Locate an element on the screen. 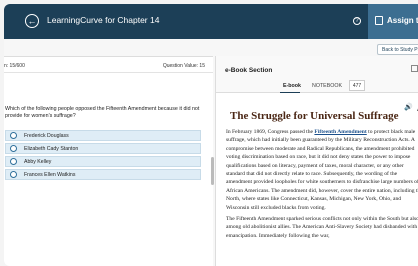  back-arrow-icon: ← is located at coordinates (32, 21).